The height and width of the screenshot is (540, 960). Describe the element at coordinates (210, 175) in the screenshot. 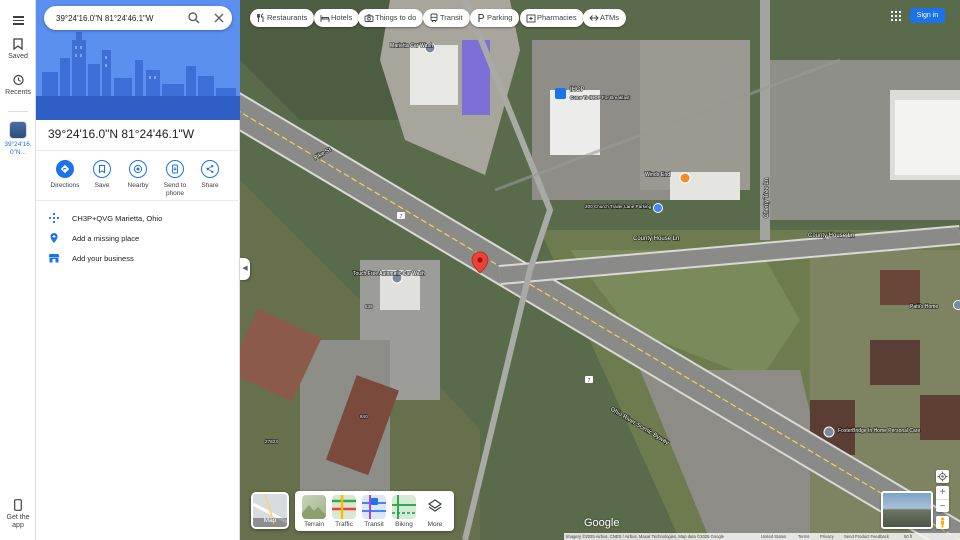

I see `share-button: Share` at that location.